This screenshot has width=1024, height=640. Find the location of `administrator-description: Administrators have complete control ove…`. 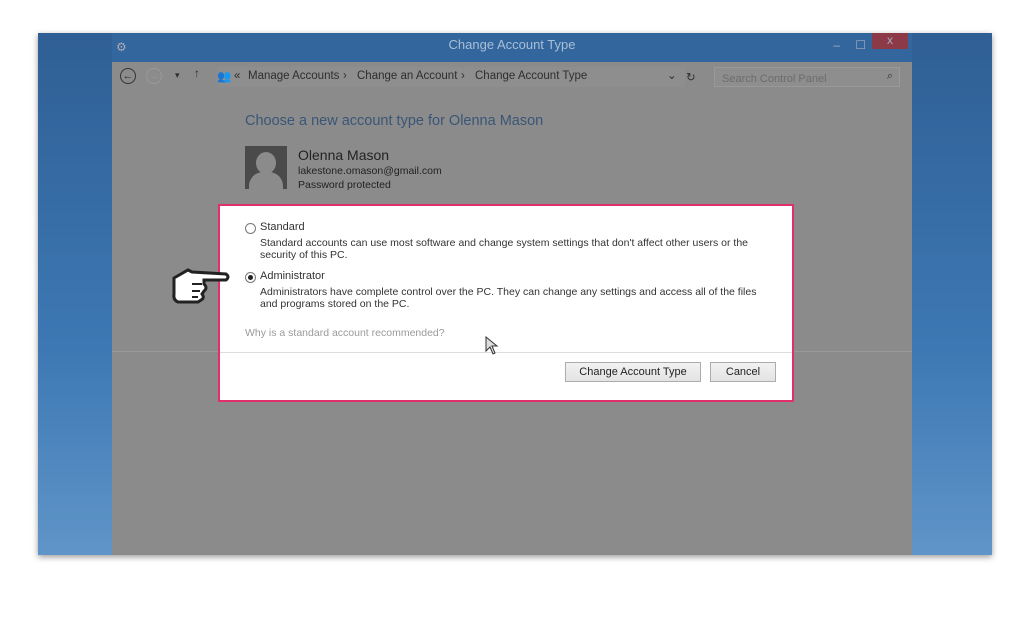

administrator-description: Administrators have complete control ove… is located at coordinates (508, 298).